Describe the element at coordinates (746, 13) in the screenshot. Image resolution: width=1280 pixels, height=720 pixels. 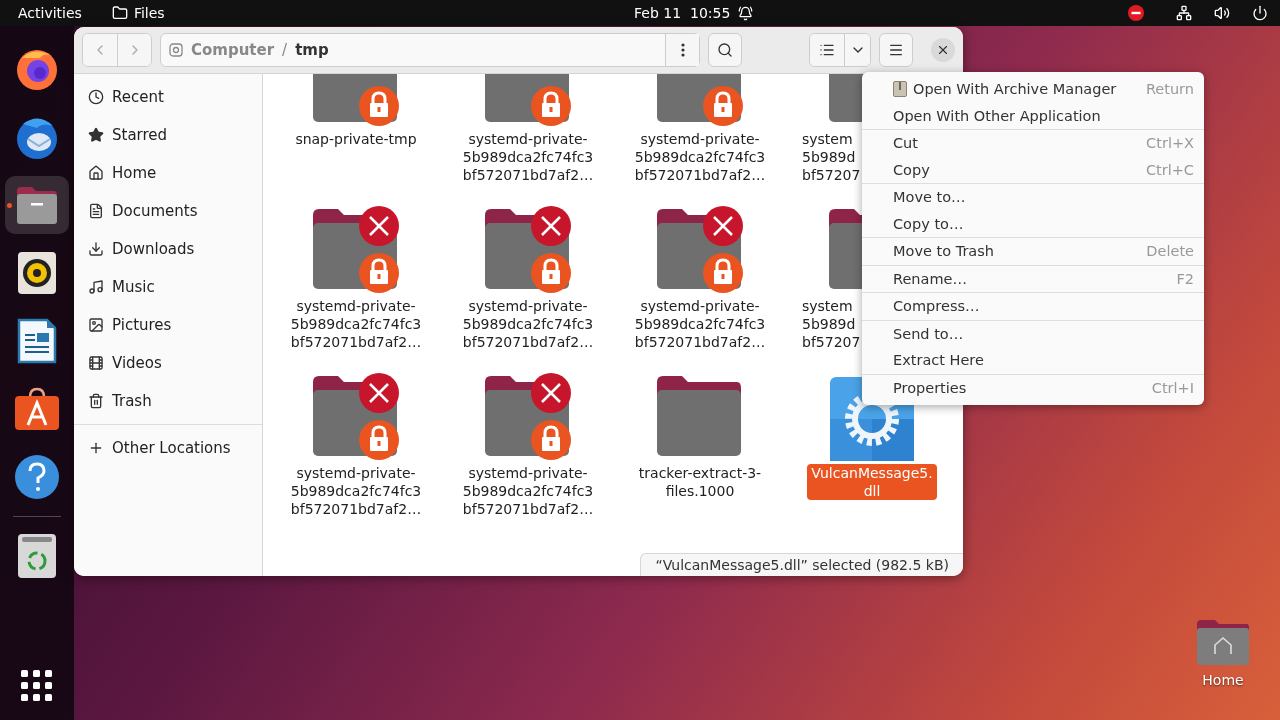
I see `bell-icon` at that location.